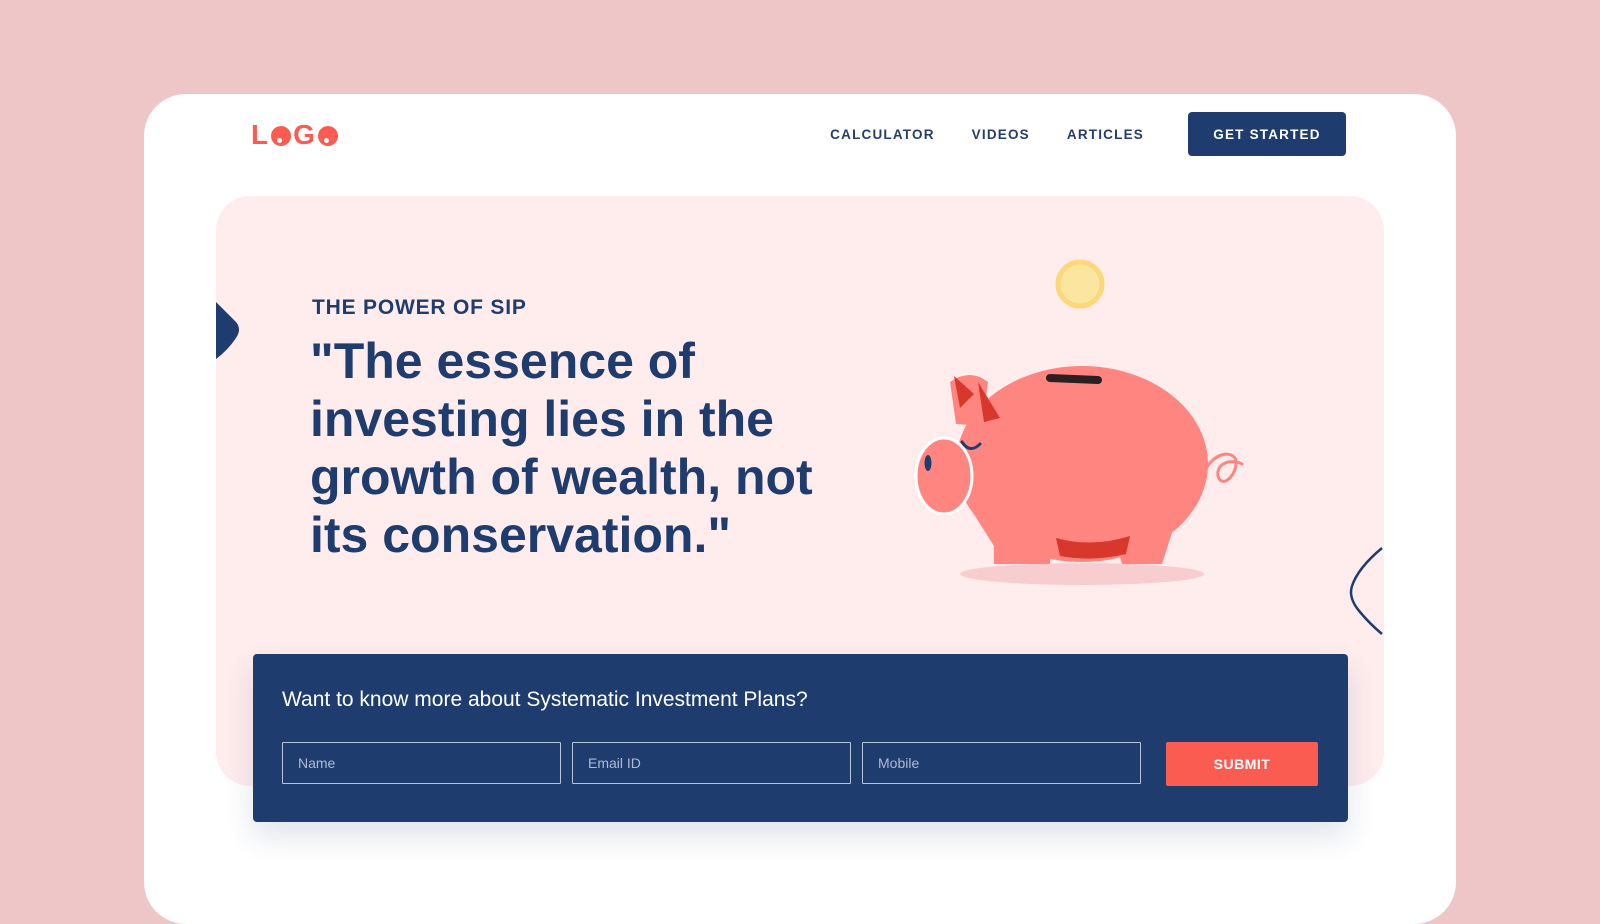 The height and width of the screenshot is (924, 1600). Describe the element at coordinates (882, 134) in the screenshot. I see `nav-calculator: CALCULATOR` at that location.